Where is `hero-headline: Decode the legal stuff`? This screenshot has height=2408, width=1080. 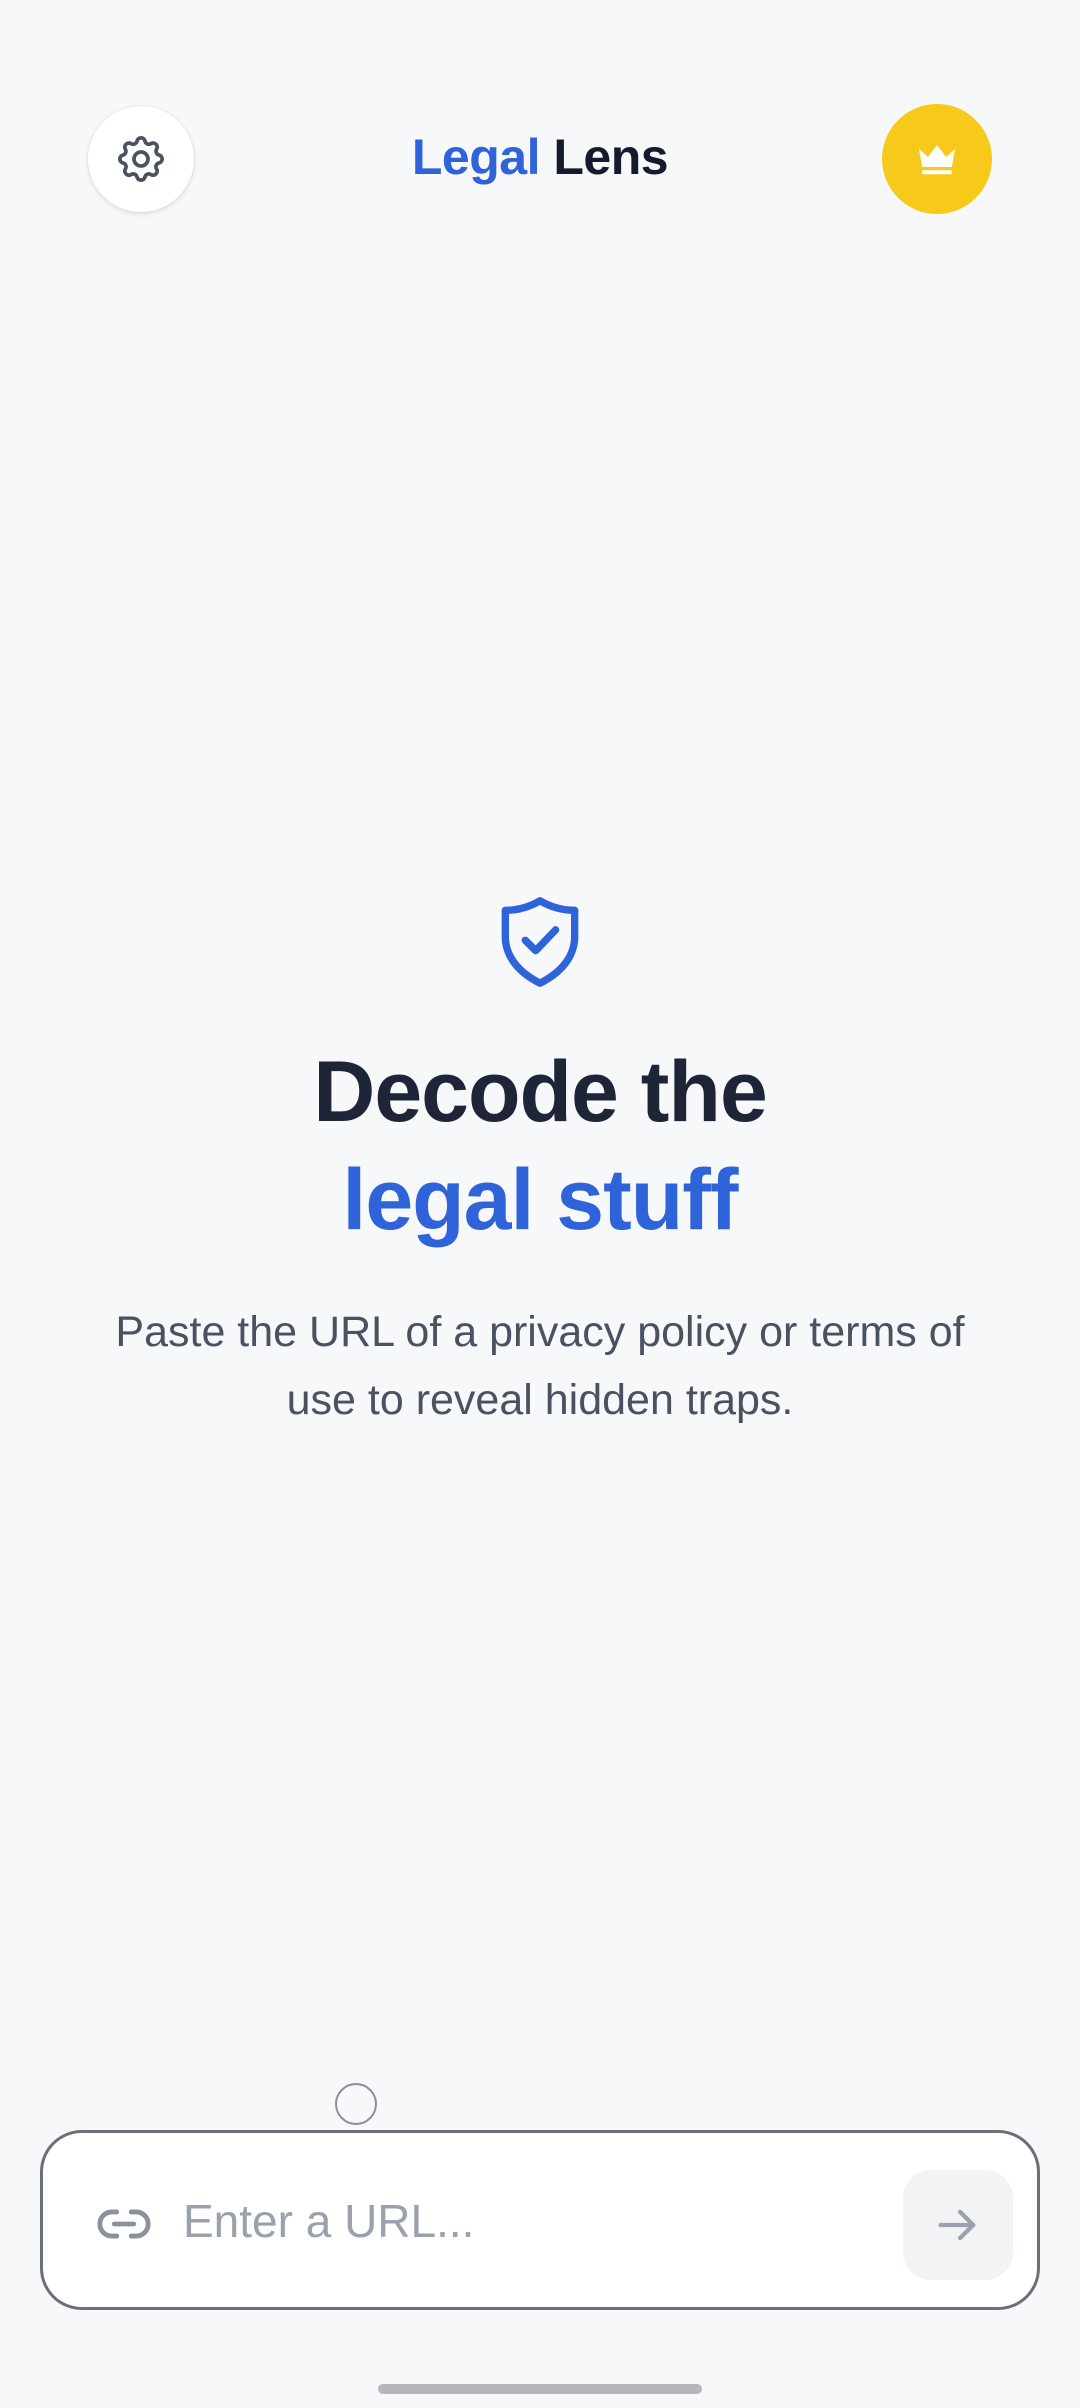 hero-headline: Decode the legal stuff is located at coordinates (540, 1146).